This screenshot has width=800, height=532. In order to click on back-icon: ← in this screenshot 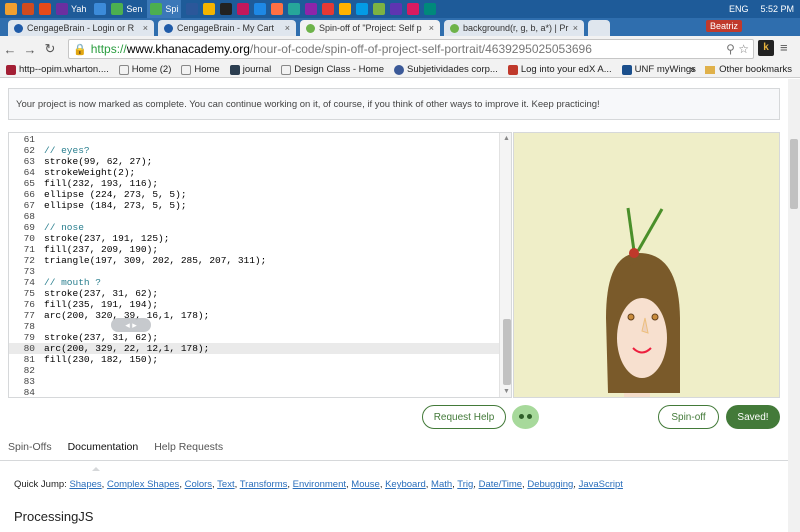, I will do `click(10, 49)`.